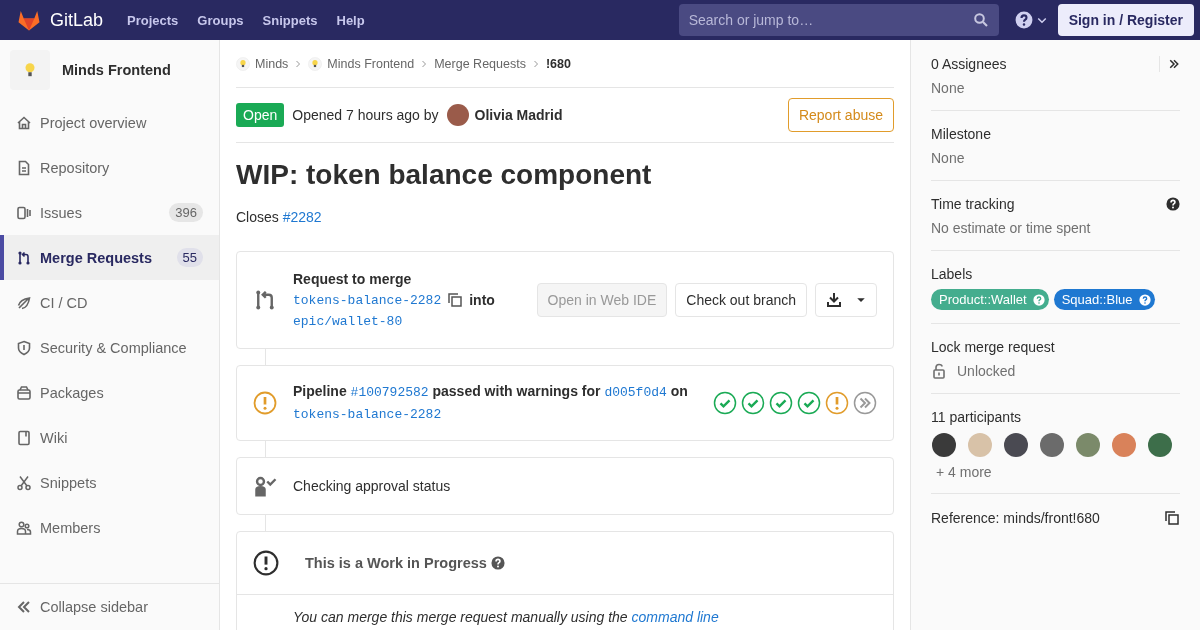 The height and width of the screenshot is (630, 1200). What do you see at coordinates (24, 347) in the screenshot?
I see `shield-icon` at bounding box center [24, 347].